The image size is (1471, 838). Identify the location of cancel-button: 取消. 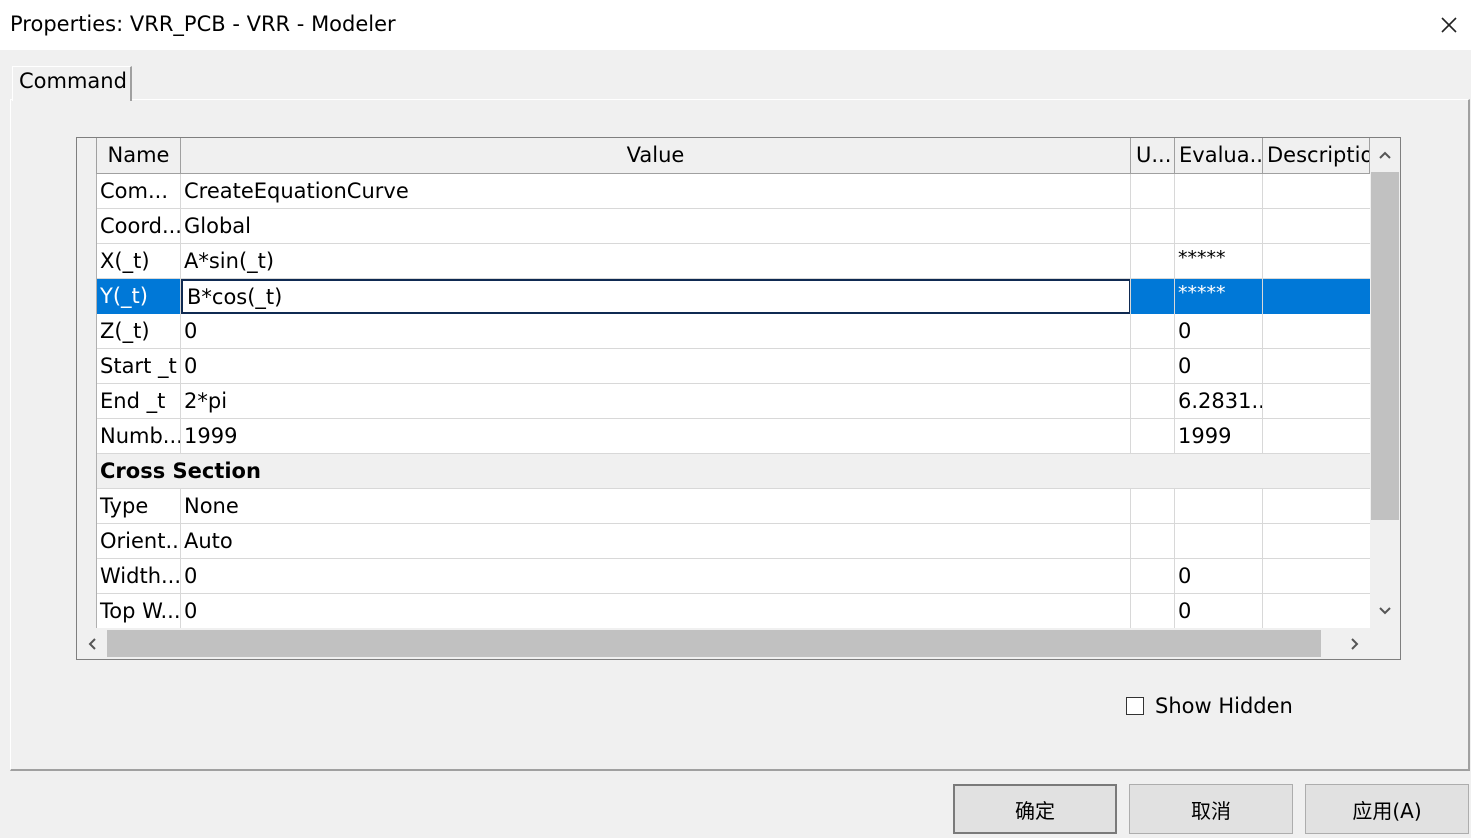
(1211, 809).